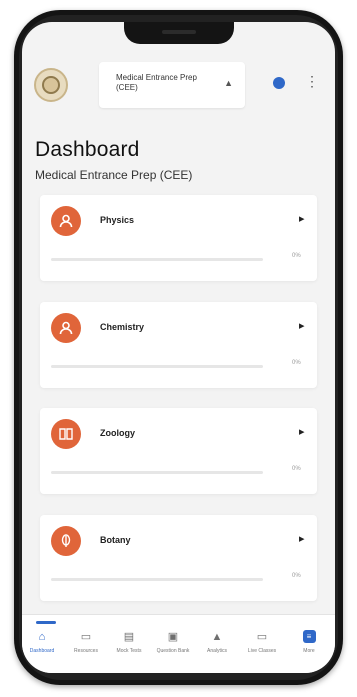 The height and width of the screenshot is (697, 357). I want to click on nav-label: Dashboard, so click(42, 651).